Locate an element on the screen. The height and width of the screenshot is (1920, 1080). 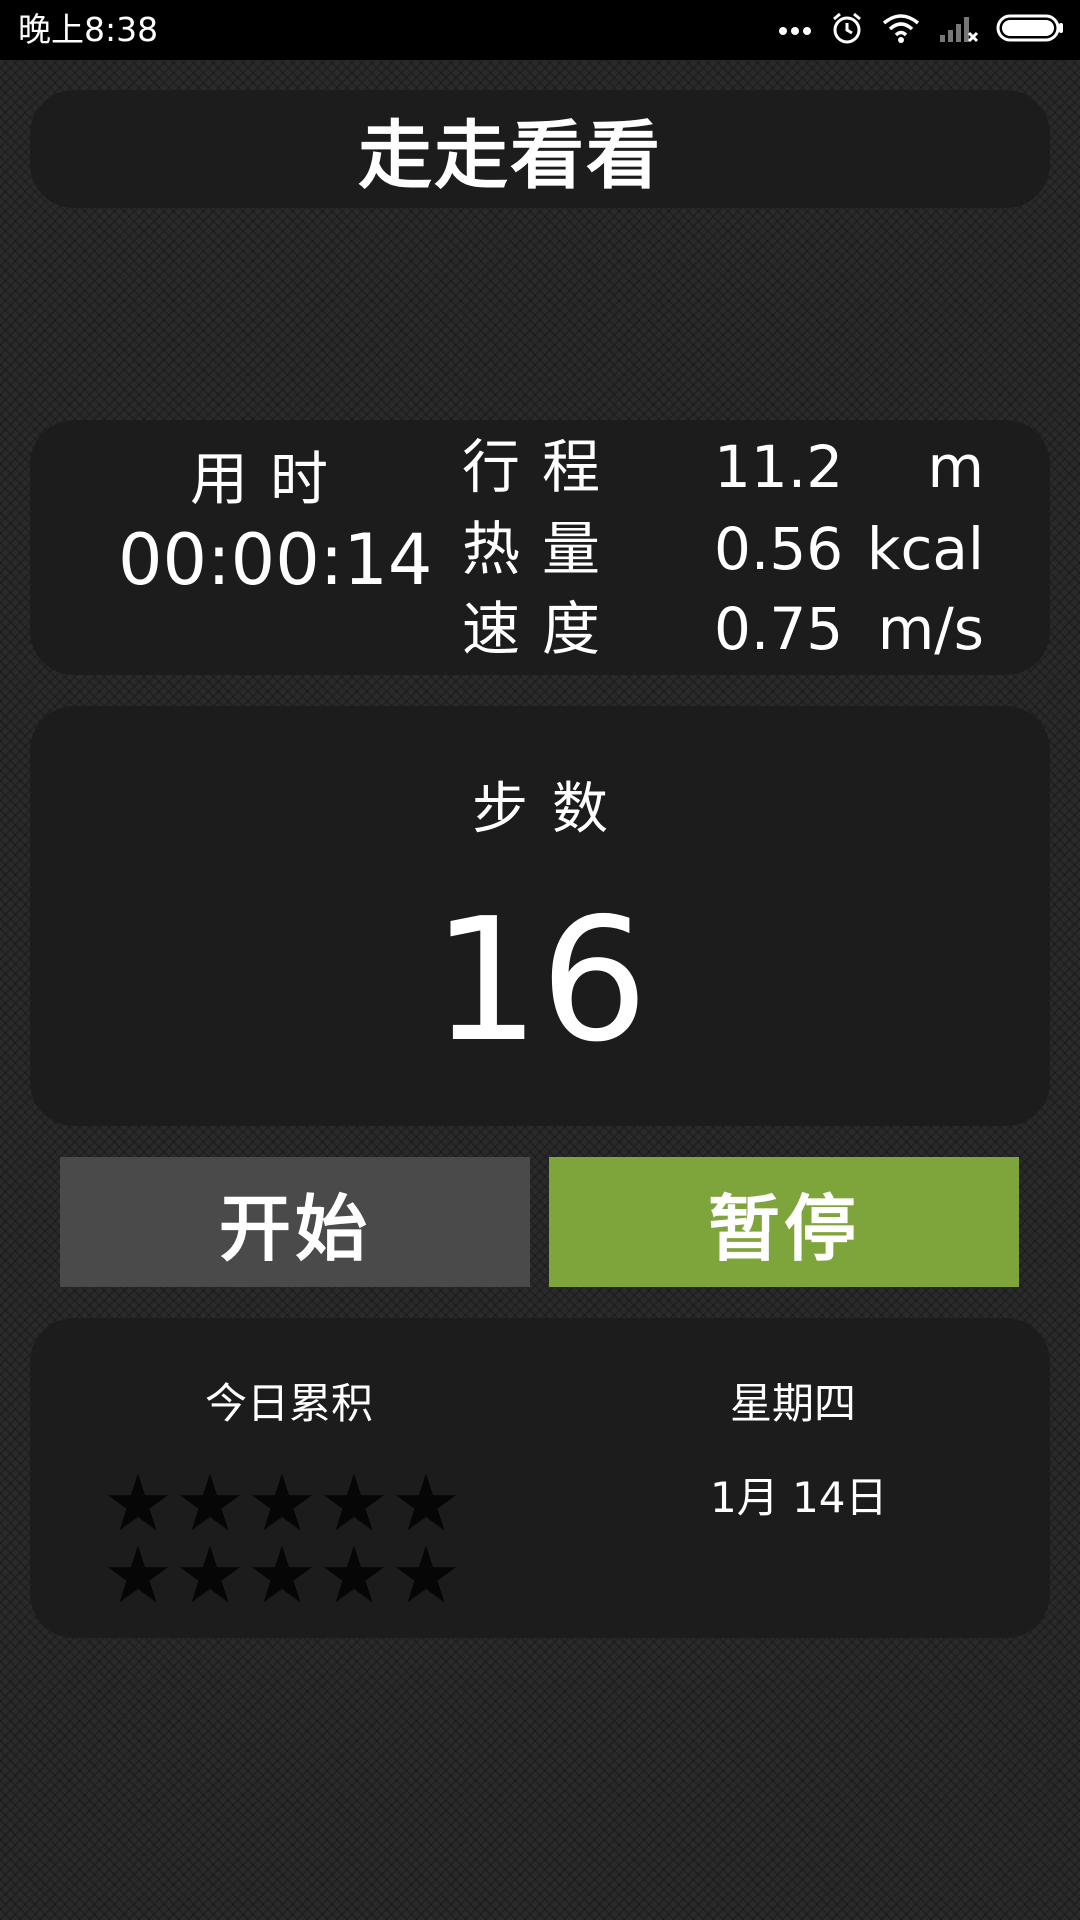
star-rating: ★ ★ ★ ★ ★ ★ ★ ★ ★ ★ is located at coordinates (287, 1540).